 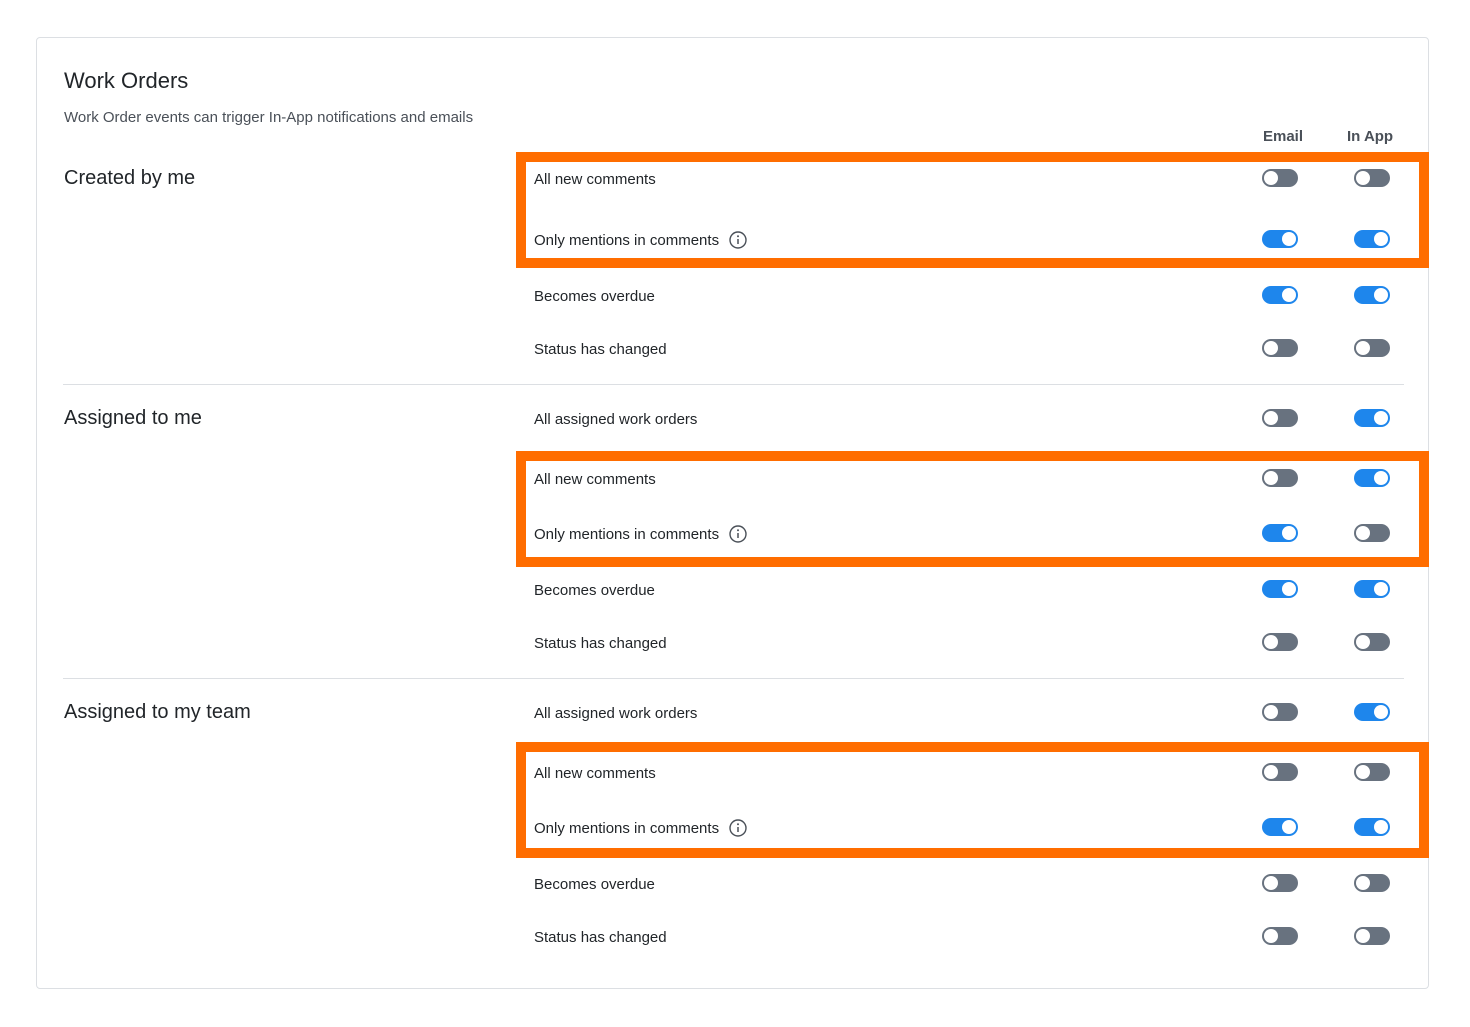 What do you see at coordinates (133, 418) in the screenshot?
I see `section-title-assigned-to-me: Assigned to me` at bounding box center [133, 418].